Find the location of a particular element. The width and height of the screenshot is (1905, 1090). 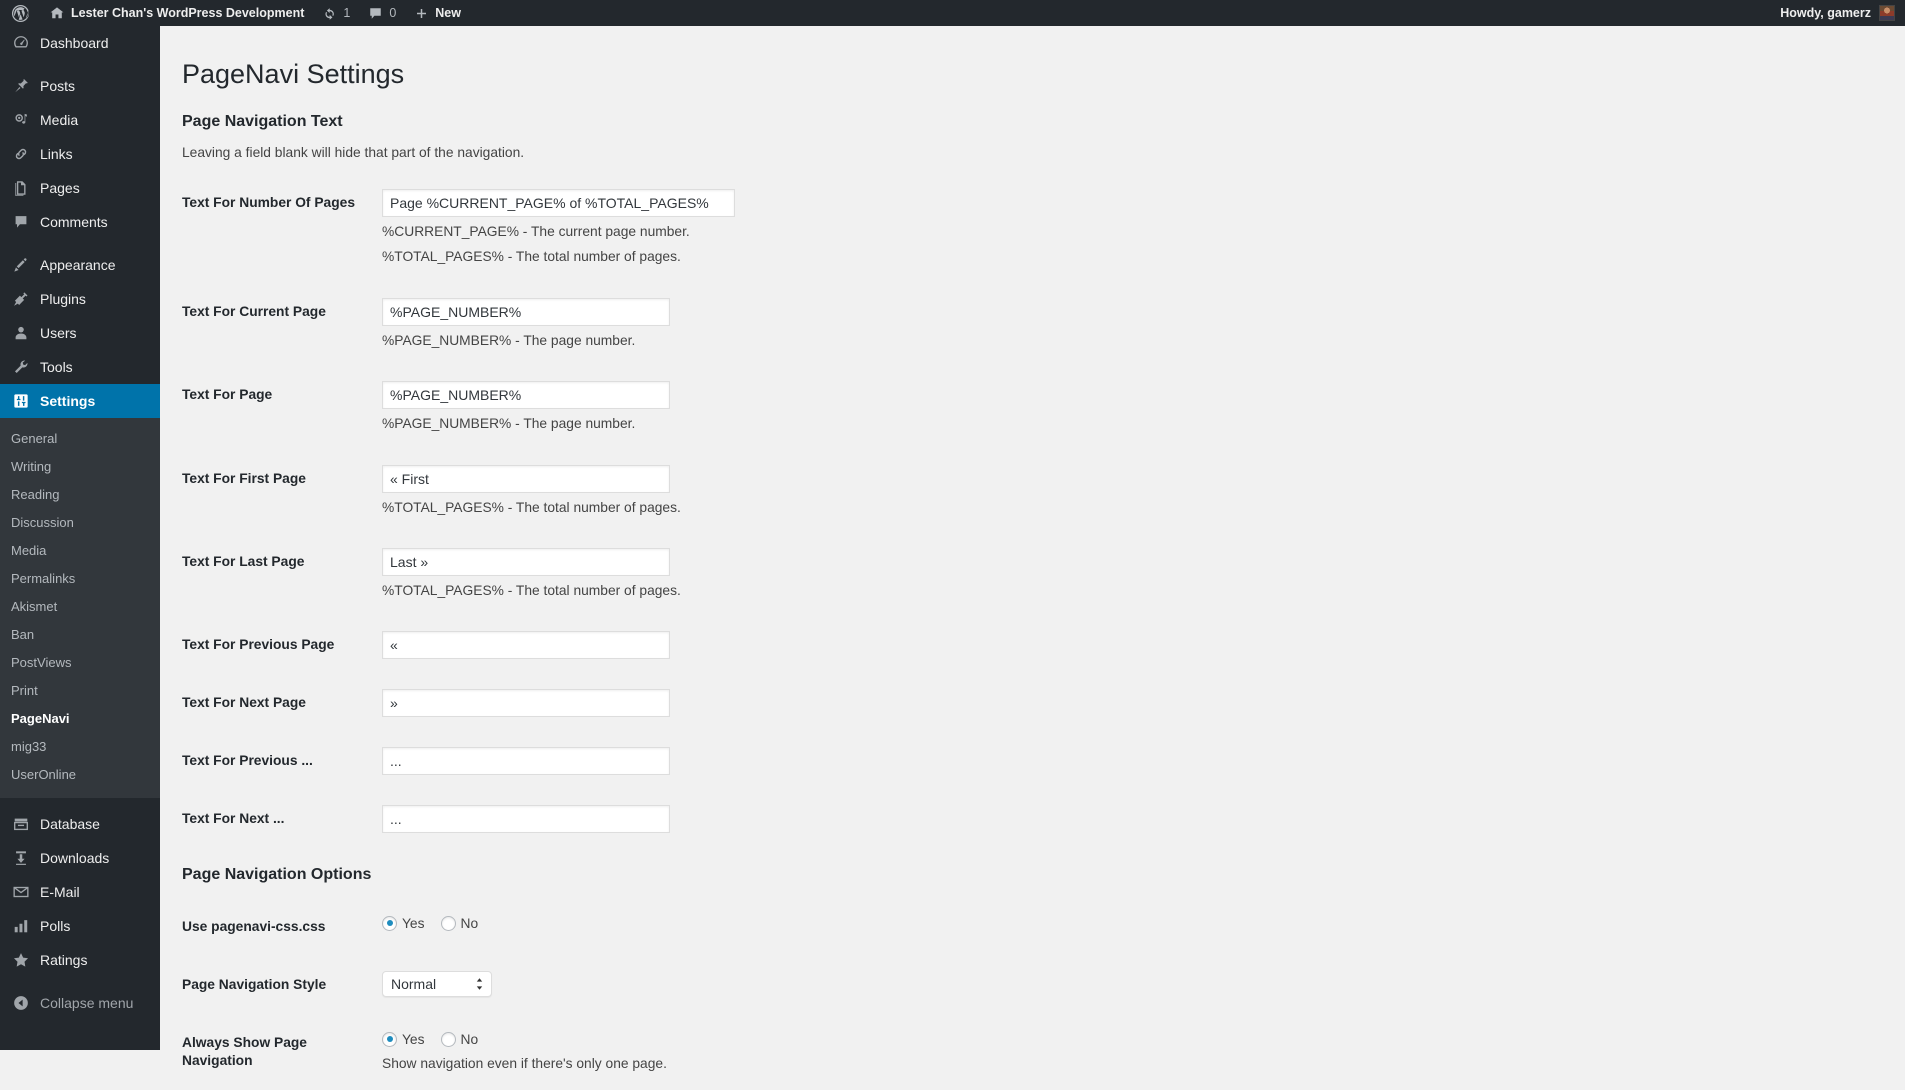

text-for-last-page-input is located at coordinates (526, 561).